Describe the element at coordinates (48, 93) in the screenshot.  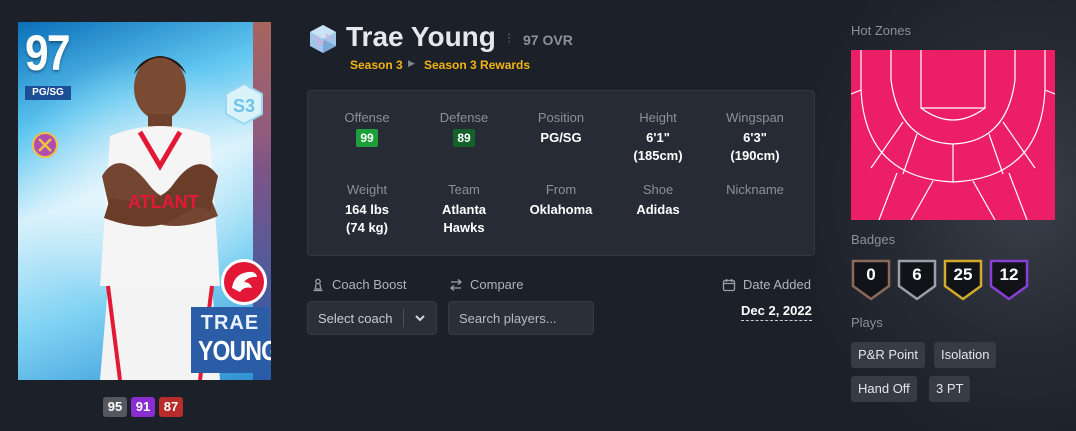
I see `card-position: PG/SG` at that location.